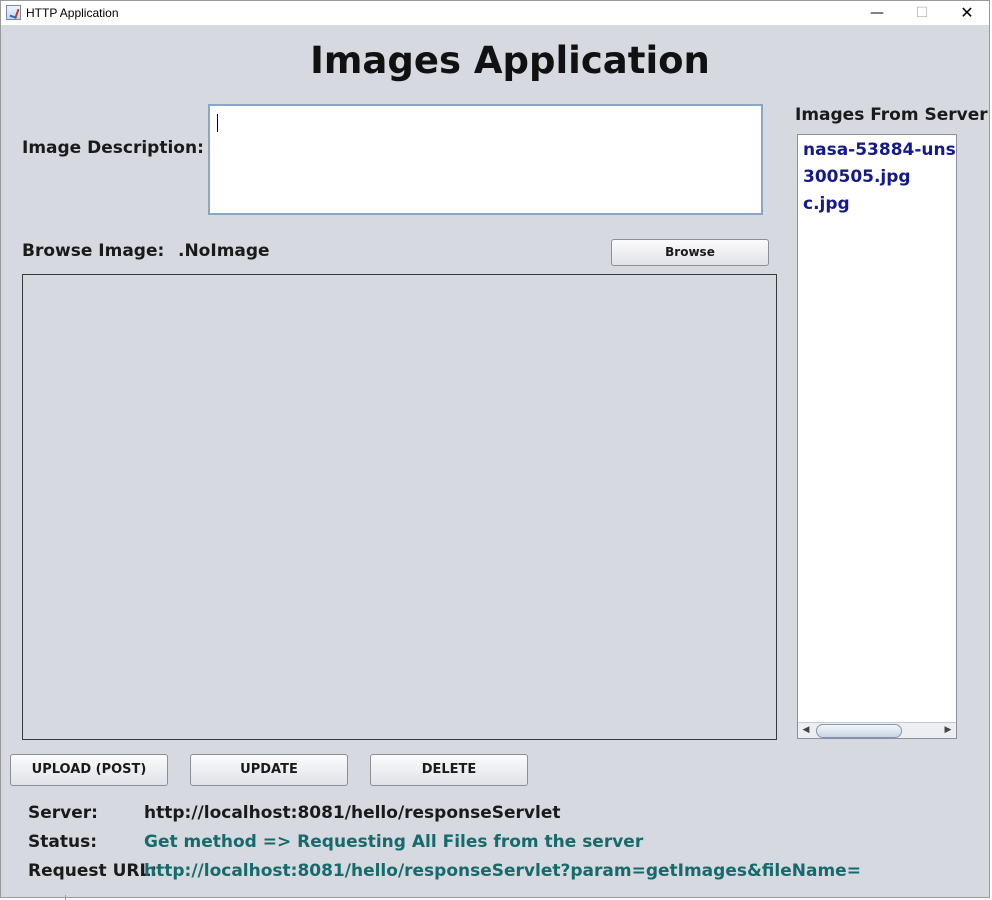 This screenshot has height=900, width=992. I want to click on browse-image-label: Browse Image:, so click(93, 251).